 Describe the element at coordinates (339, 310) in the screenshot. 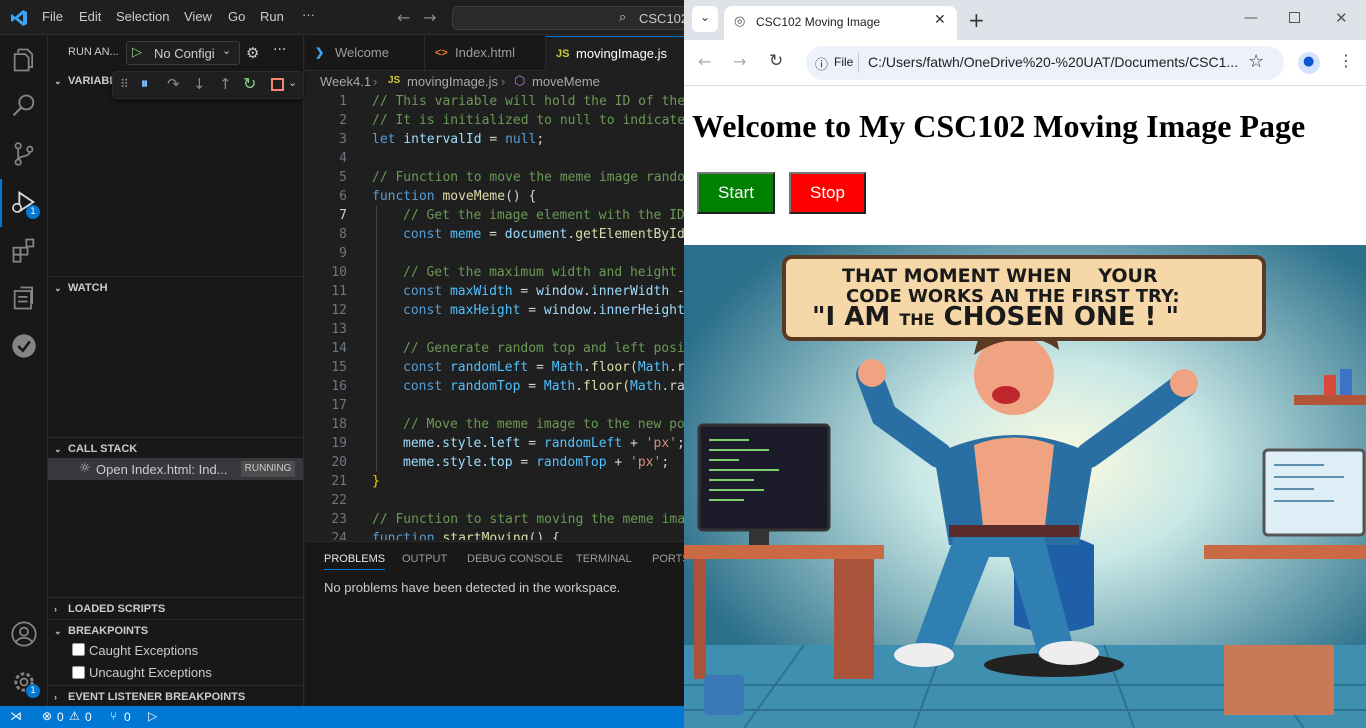

I see `line-number: 12` at that location.